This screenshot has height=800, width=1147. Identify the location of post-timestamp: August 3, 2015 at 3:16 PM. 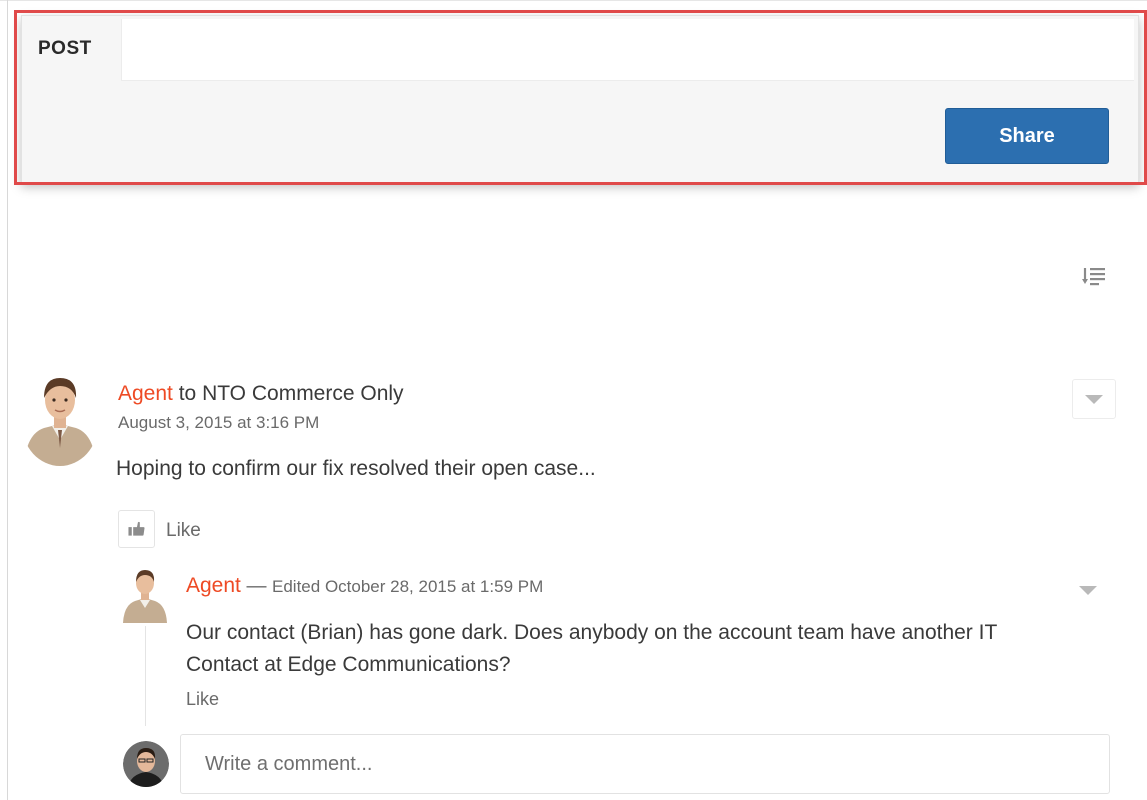
(218, 423).